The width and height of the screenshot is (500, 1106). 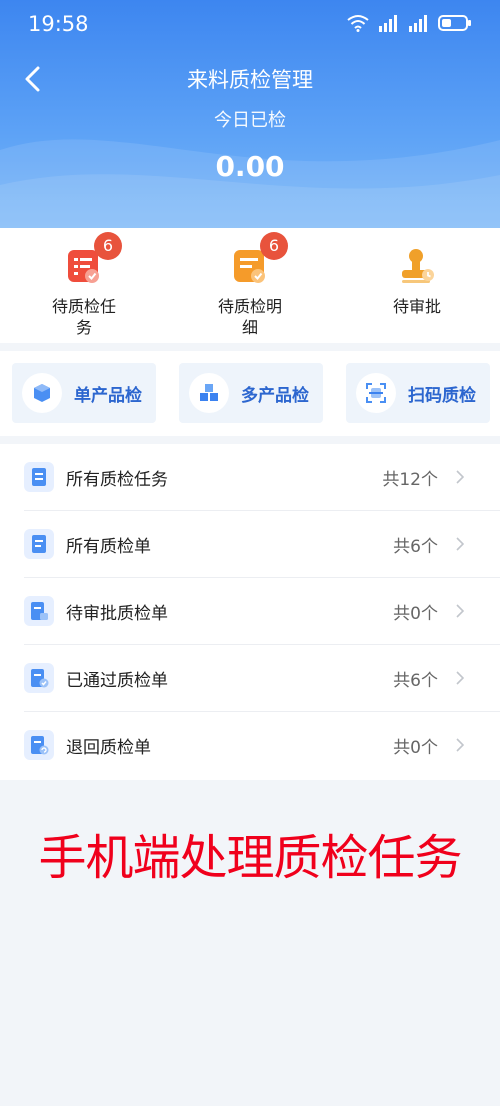 I want to click on doc-pending-icon, so click(x=39, y=611).